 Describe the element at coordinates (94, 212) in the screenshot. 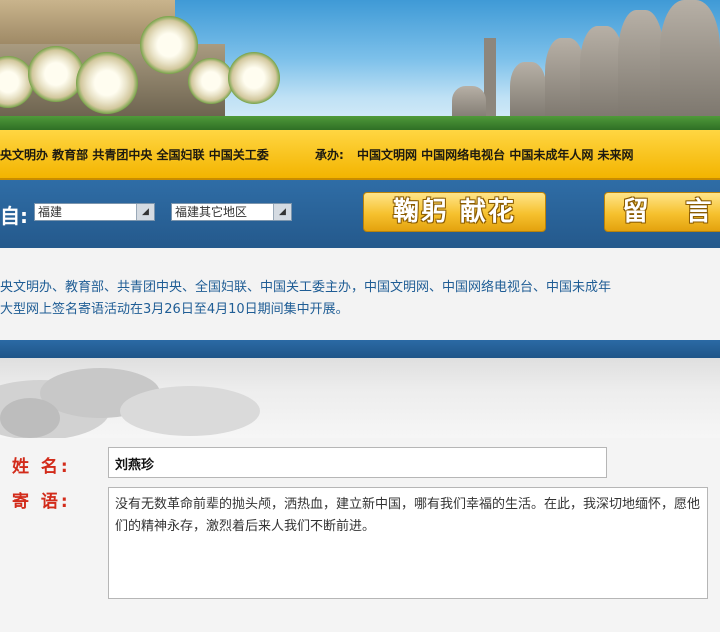

I see `province-select: 福建 ◢` at that location.